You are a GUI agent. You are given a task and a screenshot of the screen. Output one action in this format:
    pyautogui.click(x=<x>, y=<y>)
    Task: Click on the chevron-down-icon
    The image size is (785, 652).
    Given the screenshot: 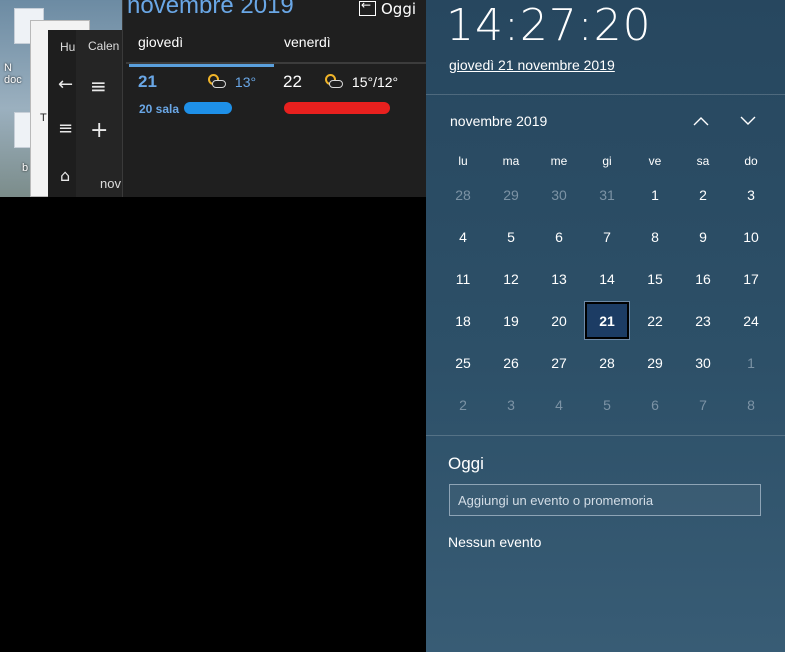 What is the action you would take?
    pyautogui.click(x=748, y=121)
    